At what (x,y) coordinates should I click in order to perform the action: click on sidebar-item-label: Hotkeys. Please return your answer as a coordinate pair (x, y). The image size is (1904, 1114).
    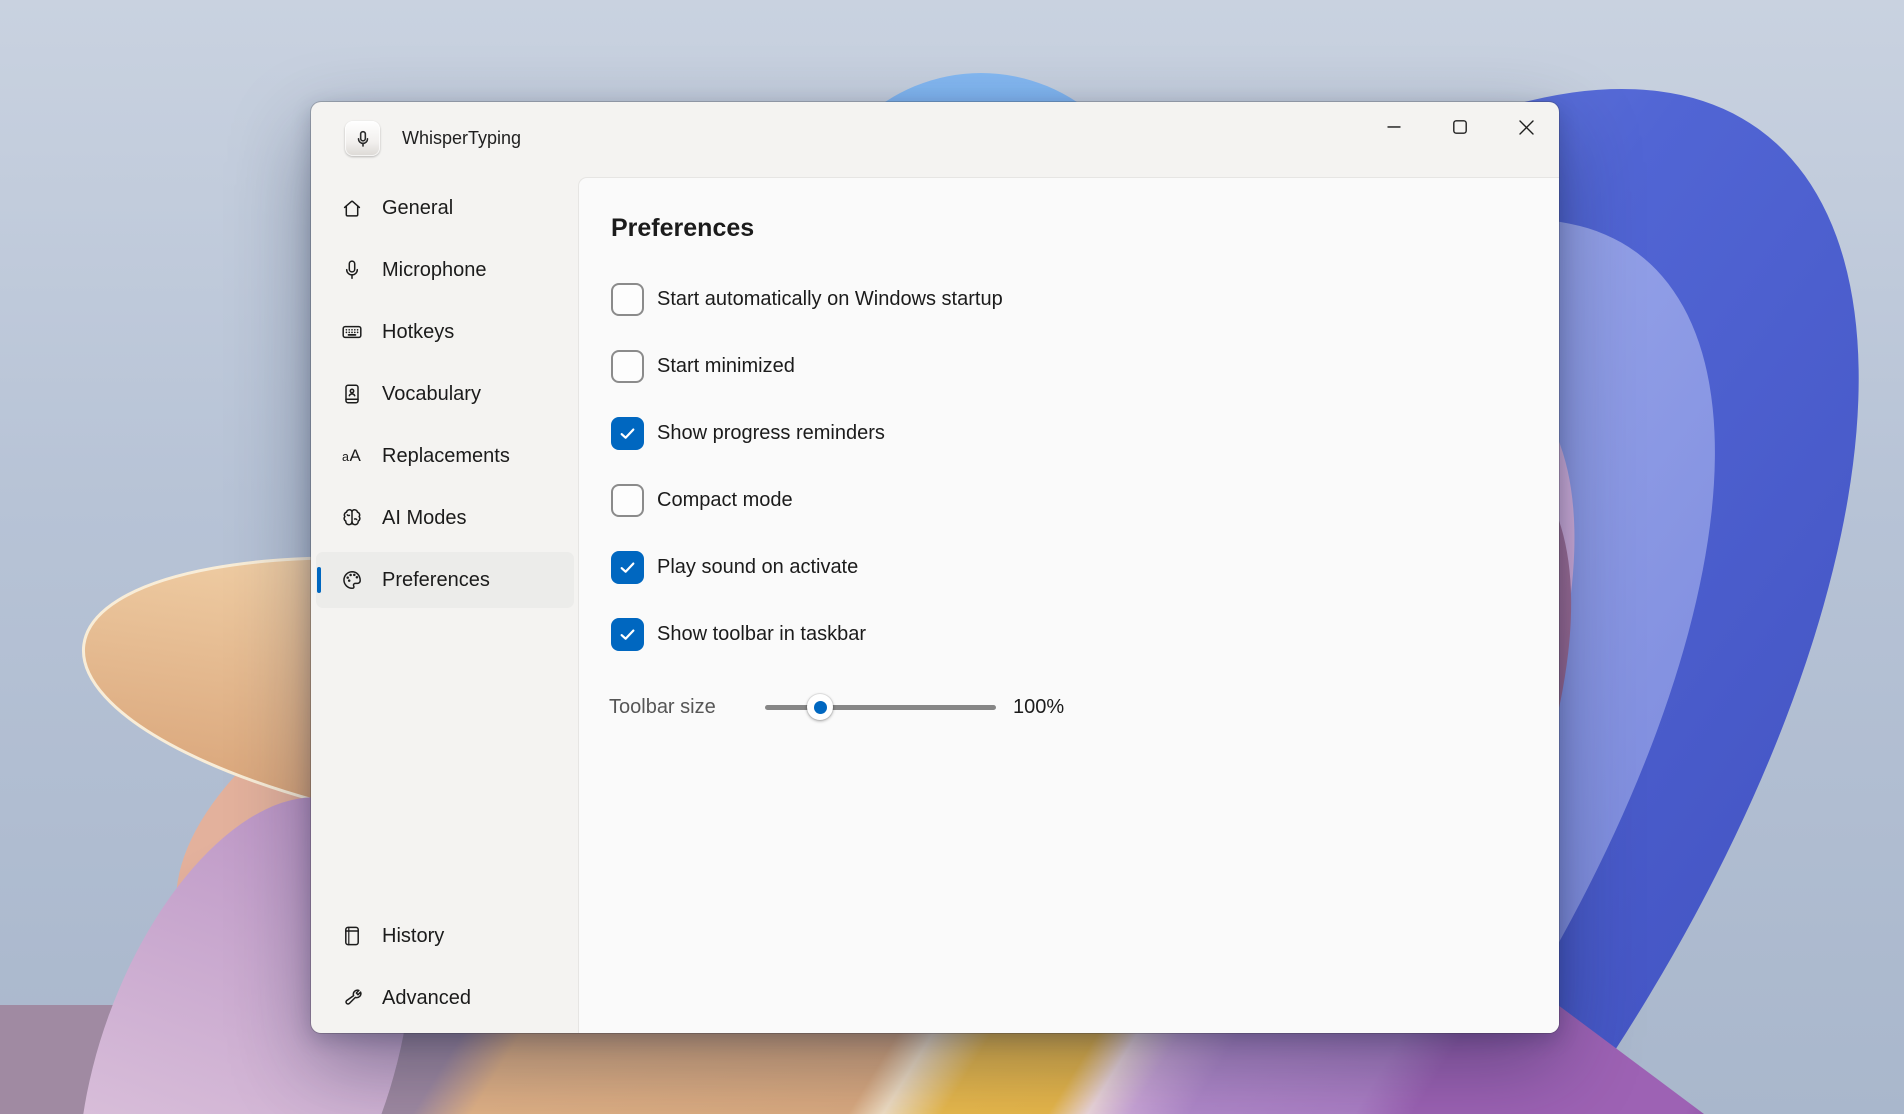
    Looking at the image, I should click on (418, 331).